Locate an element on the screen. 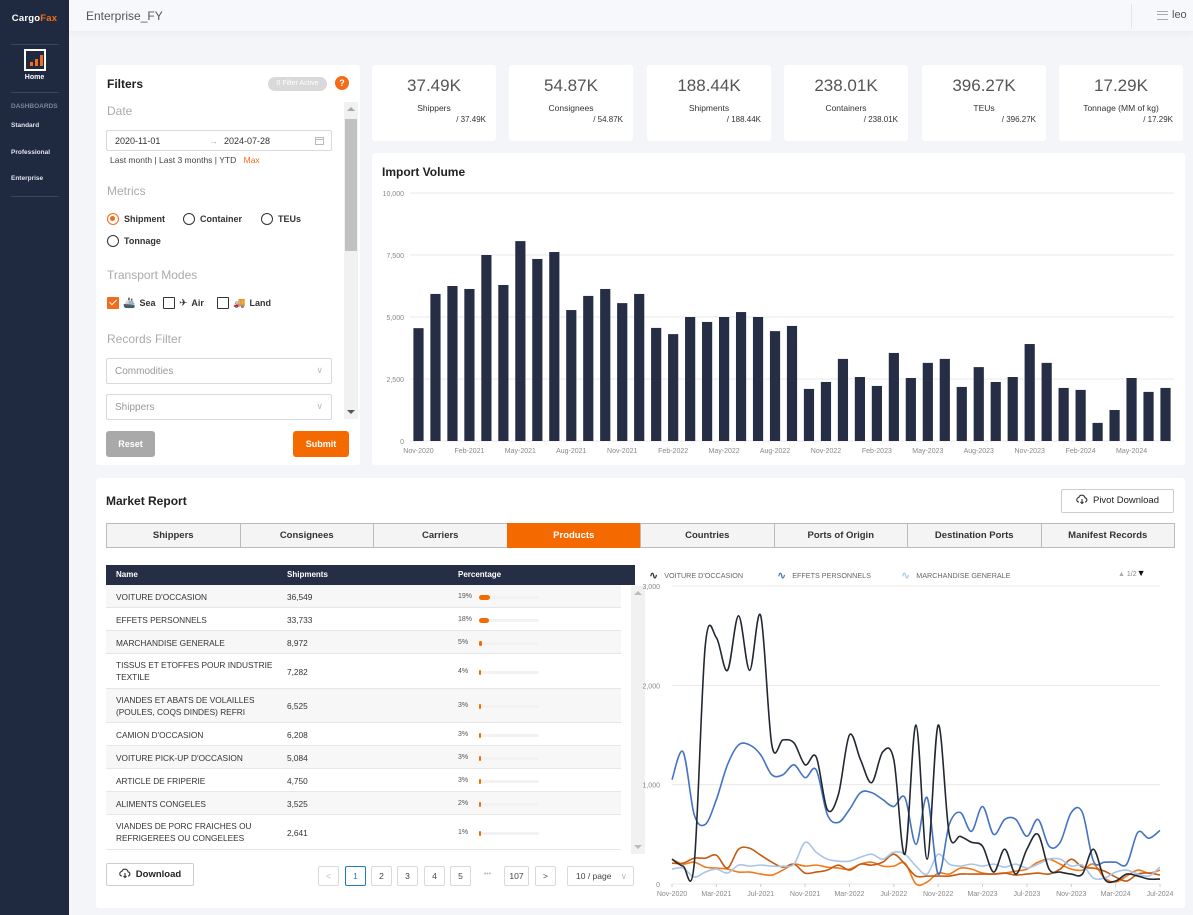 This screenshot has width=1193, height=915. column-header-name: Name is located at coordinates (127, 574).